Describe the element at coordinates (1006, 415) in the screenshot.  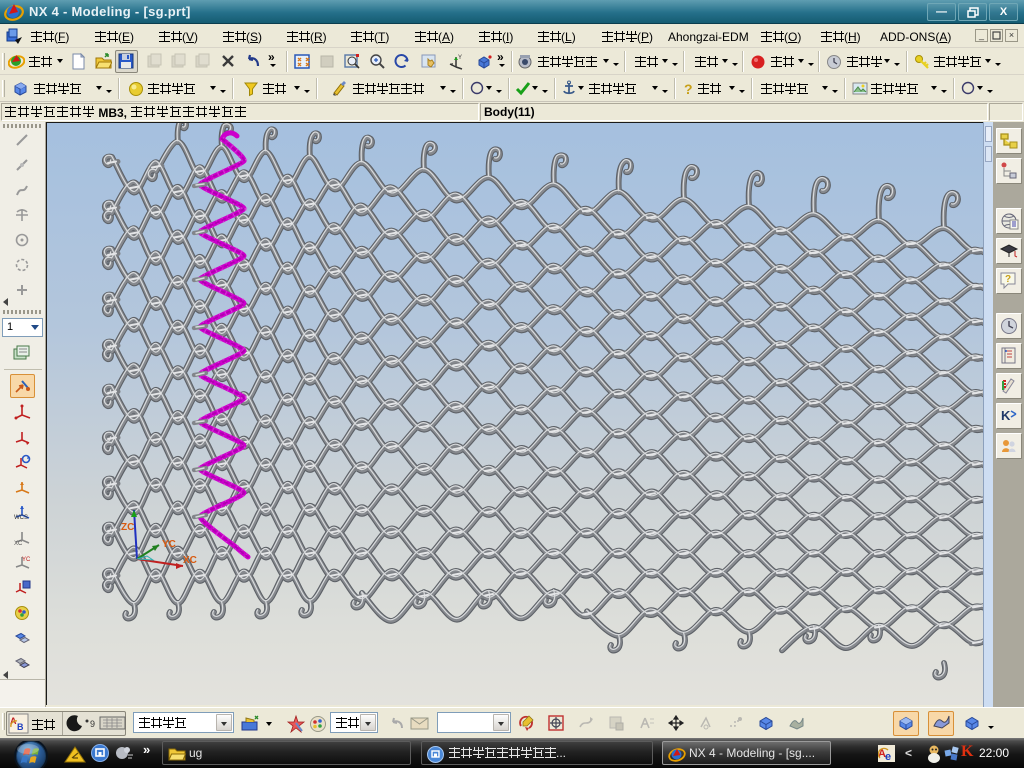
I see `svg-text: K` at that location.